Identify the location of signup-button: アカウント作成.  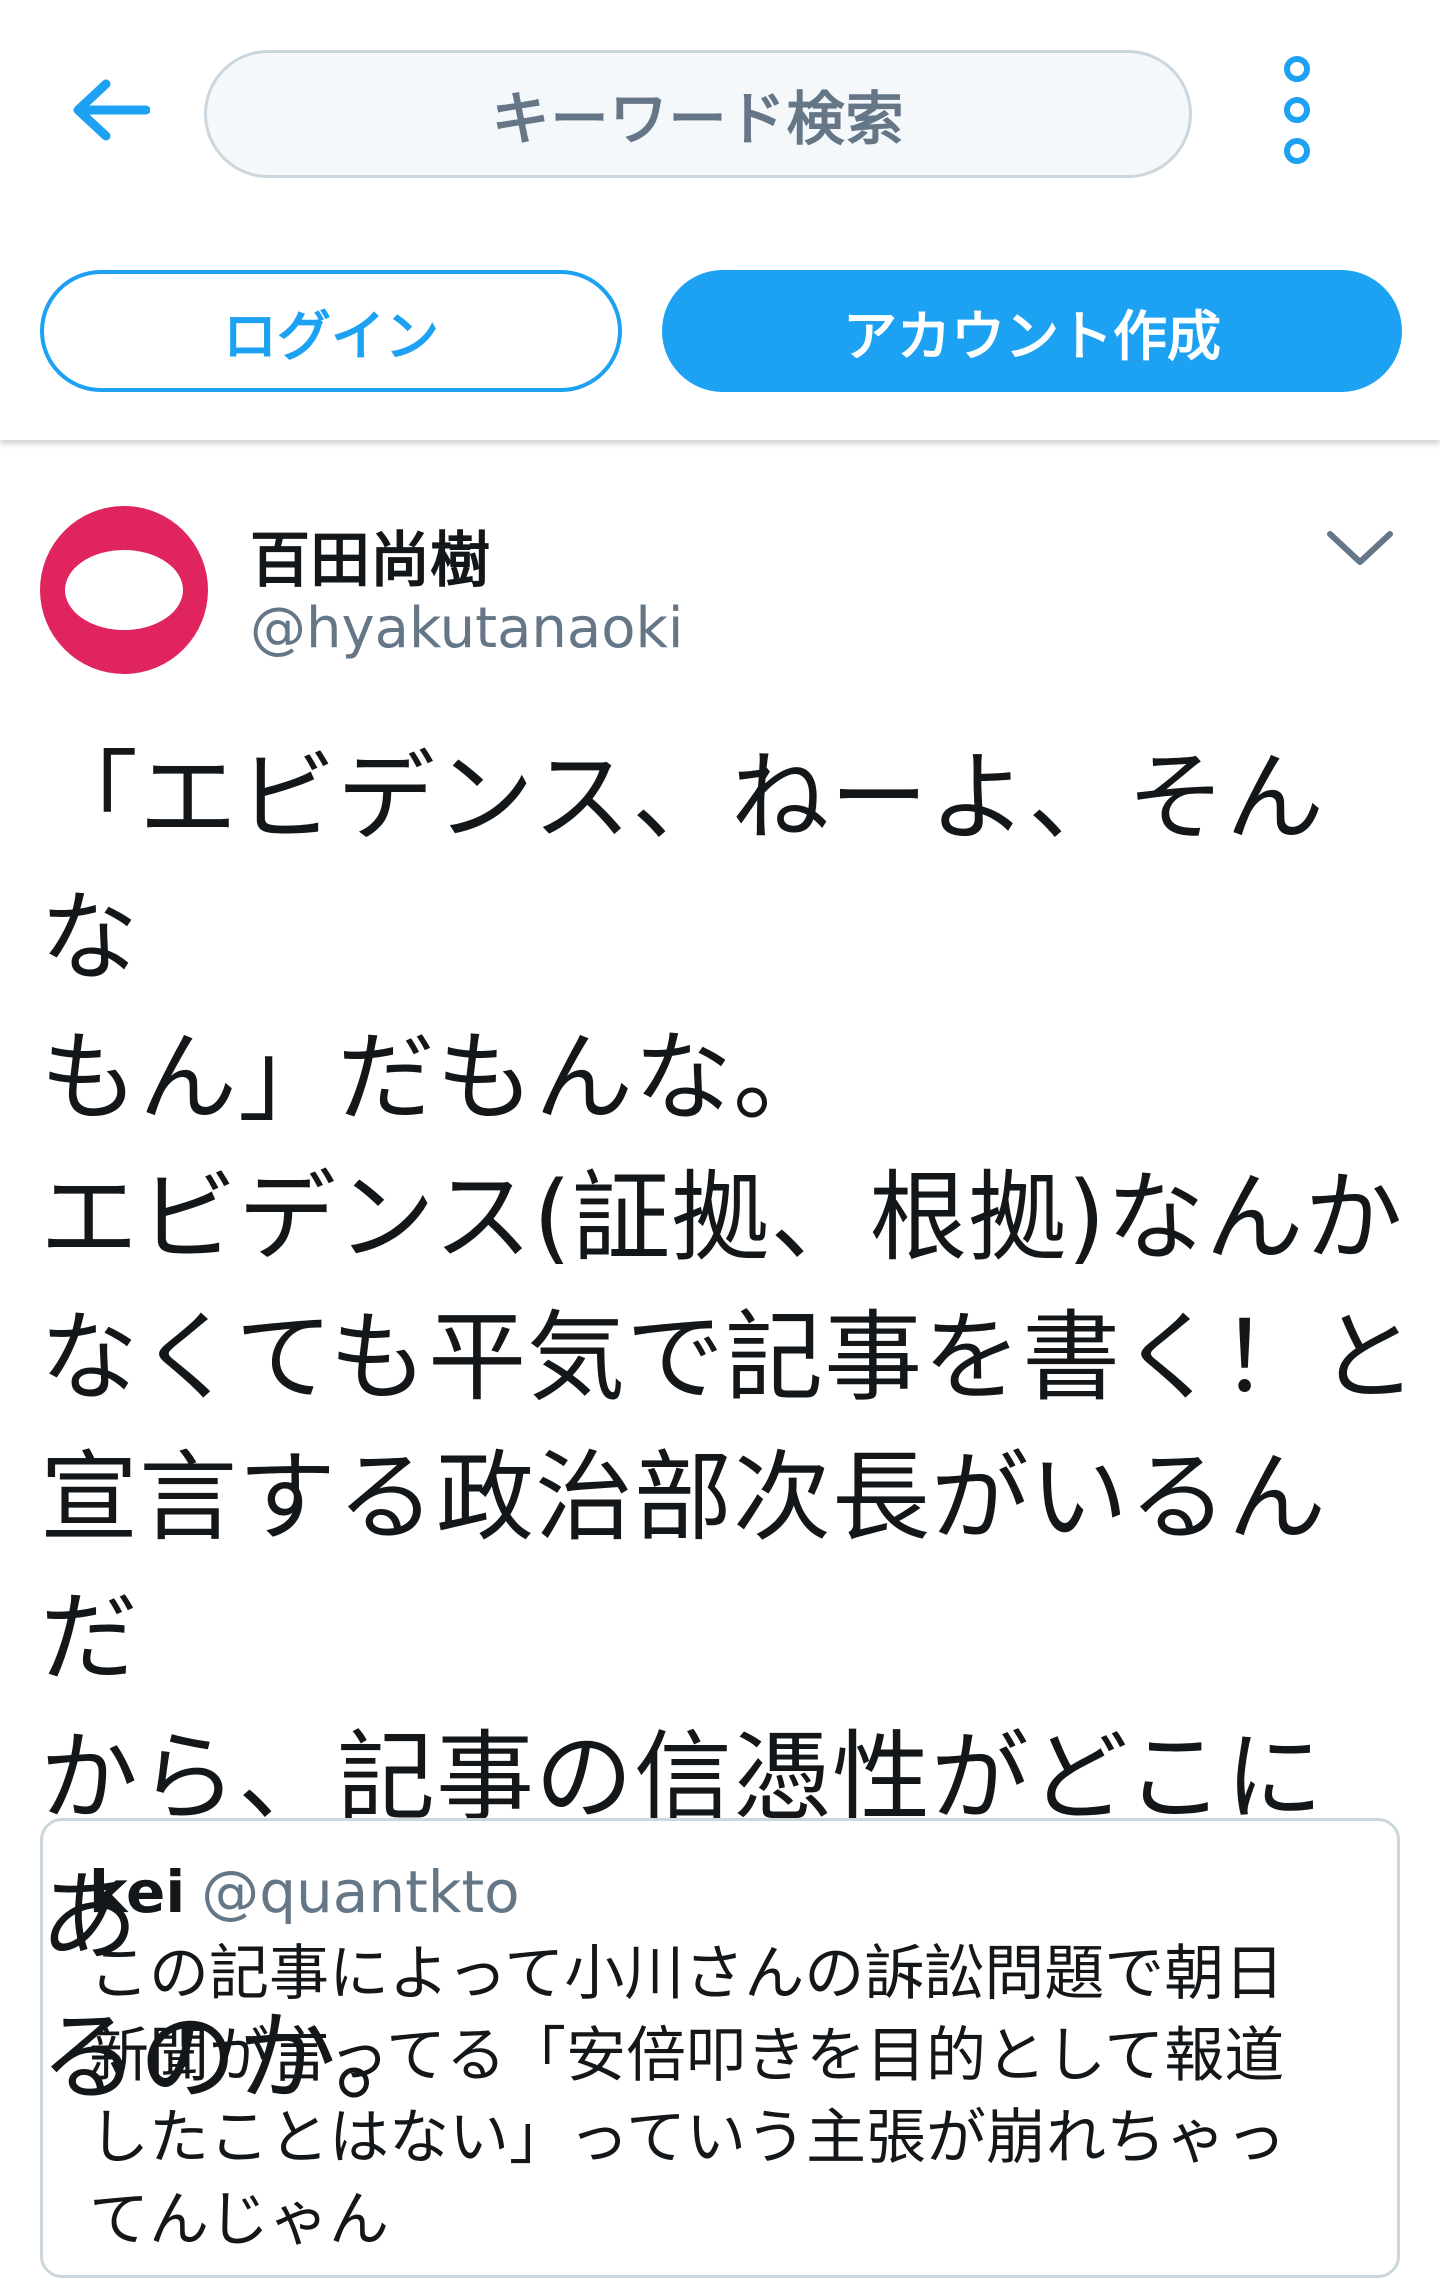
(1032, 331).